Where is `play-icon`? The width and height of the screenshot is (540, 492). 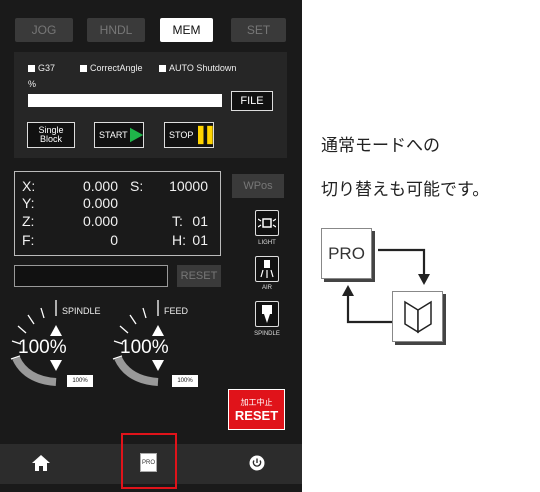
play-icon is located at coordinates (136, 135).